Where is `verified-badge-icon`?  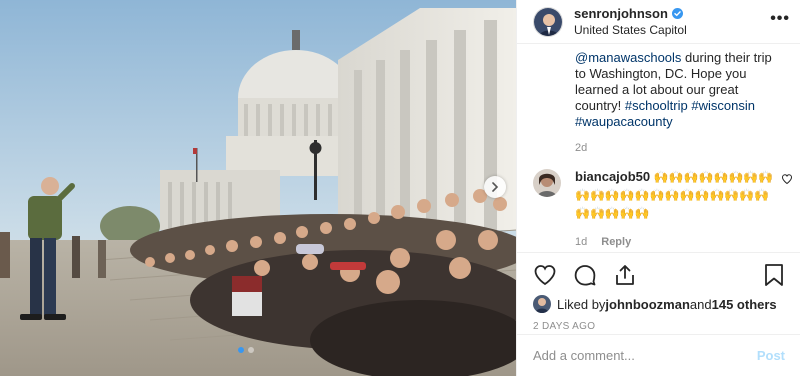
verified-badge-icon is located at coordinates (677, 13).